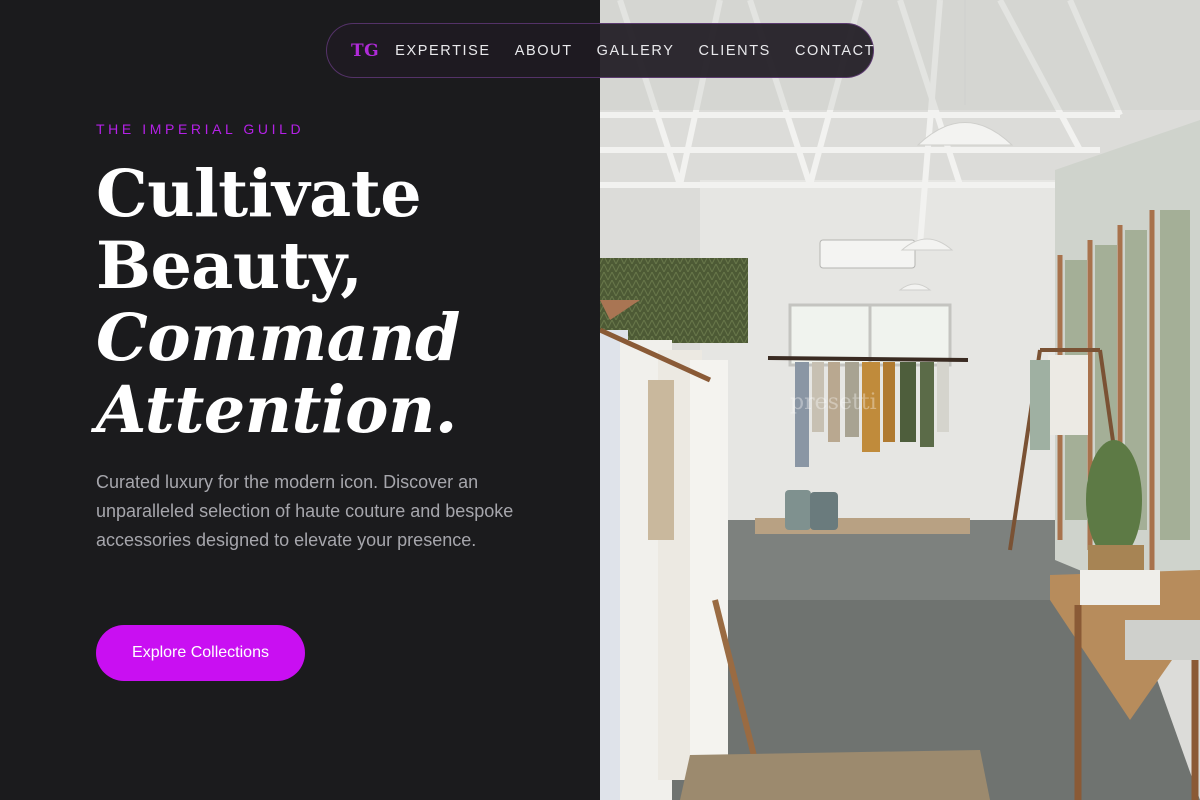 The image size is (1200, 800). What do you see at coordinates (276, 410) in the screenshot?
I see `headline-line-4: Attention.` at bounding box center [276, 410].